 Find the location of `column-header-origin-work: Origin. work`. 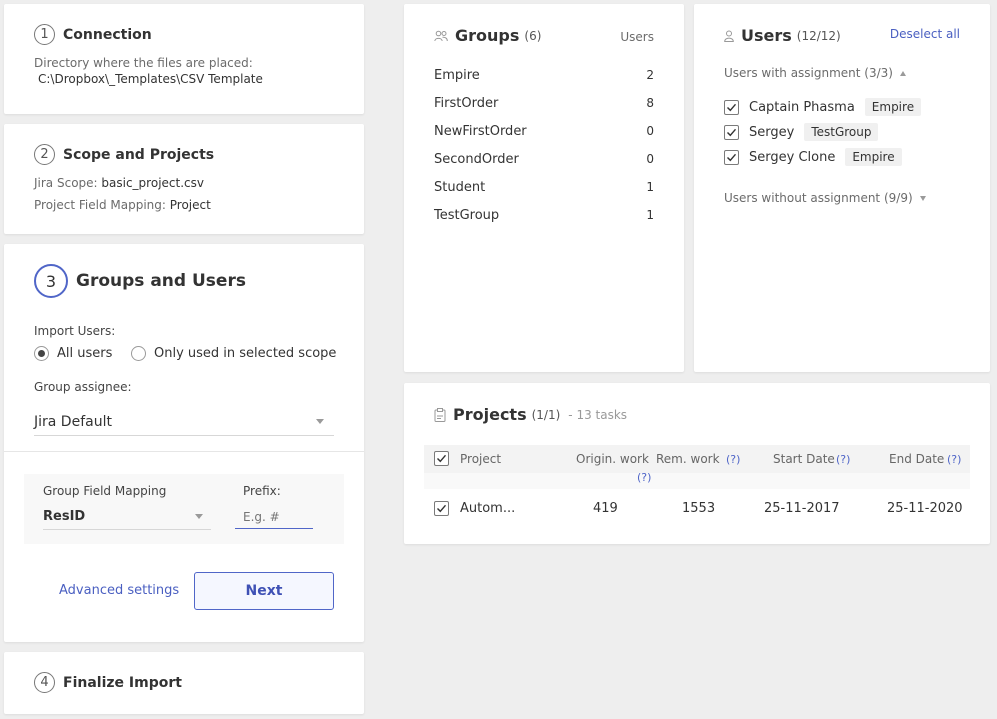

column-header-origin-work: Origin. work is located at coordinates (612, 459).